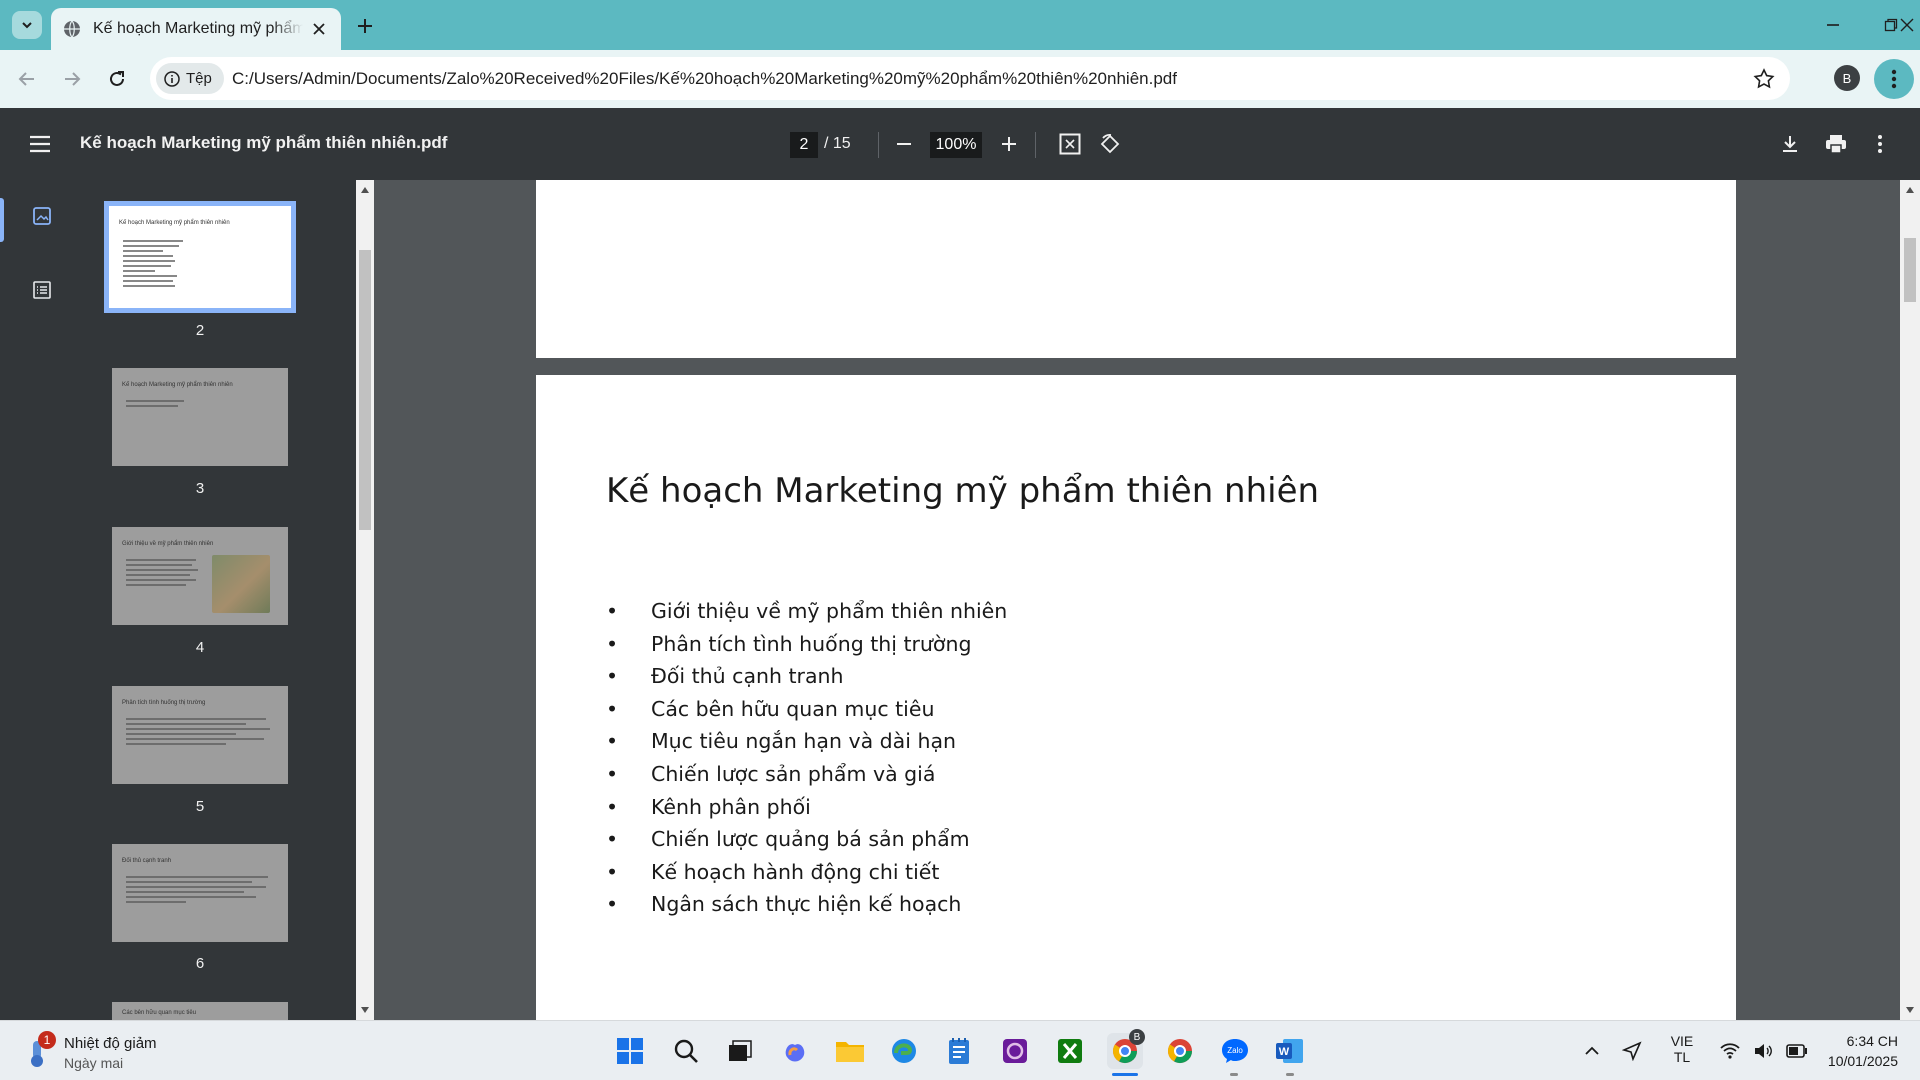 The image size is (1920, 1080). What do you see at coordinates (904, 1051) in the screenshot?
I see `edge-button` at bounding box center [904, 1051].